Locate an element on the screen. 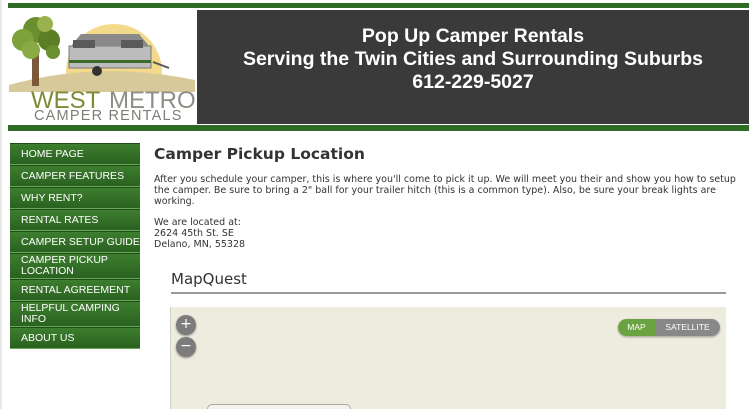 This screenshot has width=756, height=409. zoom-out-button: − is located at coordinates (186, 347).